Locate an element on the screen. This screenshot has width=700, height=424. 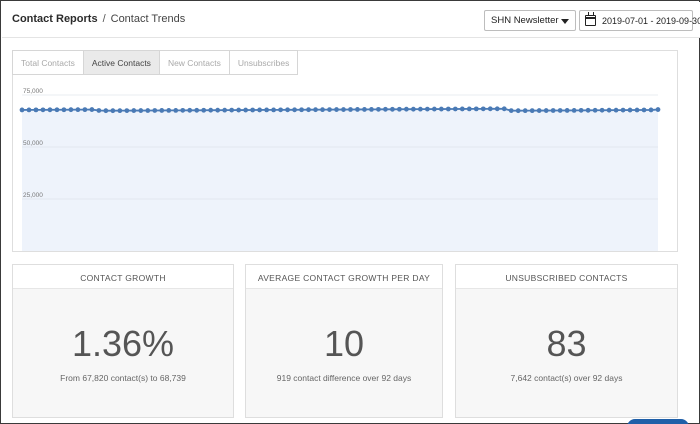
caret-down-icon is located at coordinates (565, 21).